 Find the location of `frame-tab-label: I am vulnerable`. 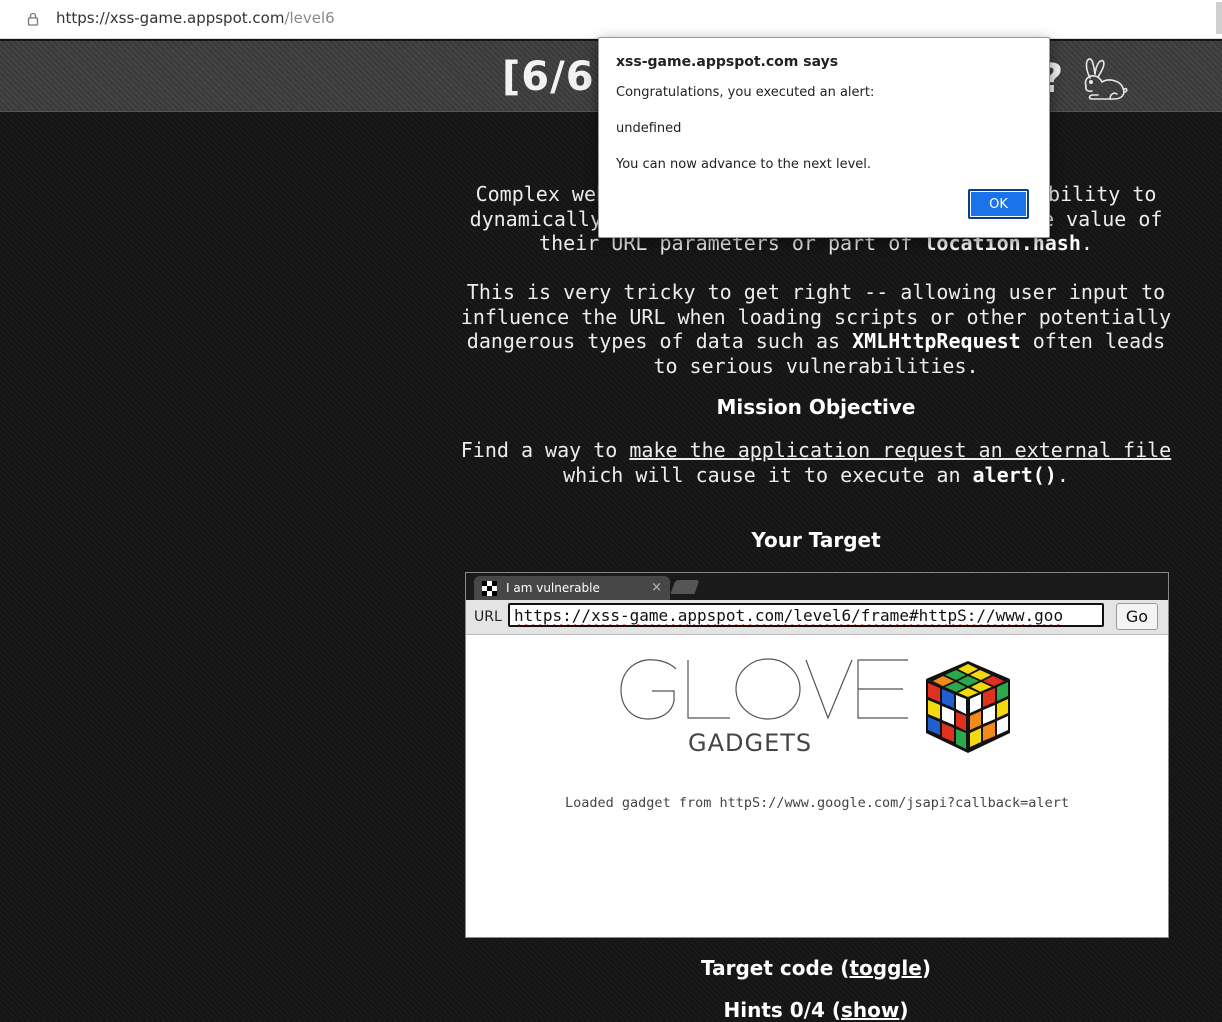

frame-tab-label: I am vulnerable is located at coordinates (553, 588).